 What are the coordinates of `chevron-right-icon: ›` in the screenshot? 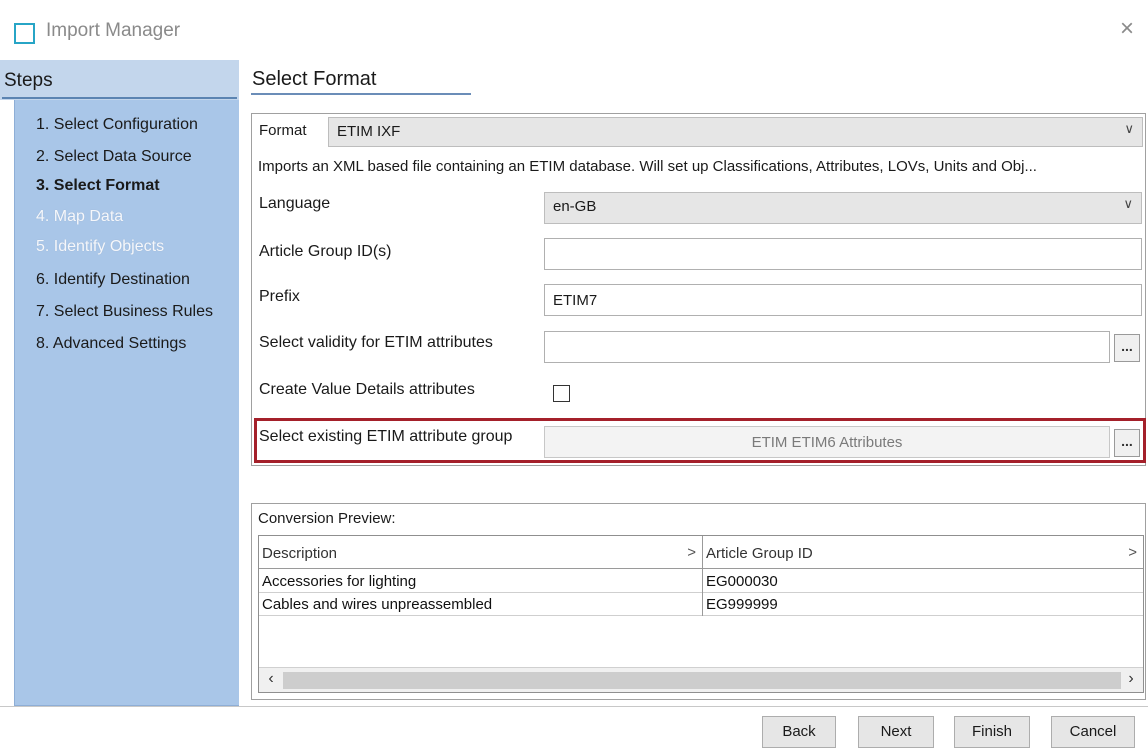 It's located at (1131, 679).